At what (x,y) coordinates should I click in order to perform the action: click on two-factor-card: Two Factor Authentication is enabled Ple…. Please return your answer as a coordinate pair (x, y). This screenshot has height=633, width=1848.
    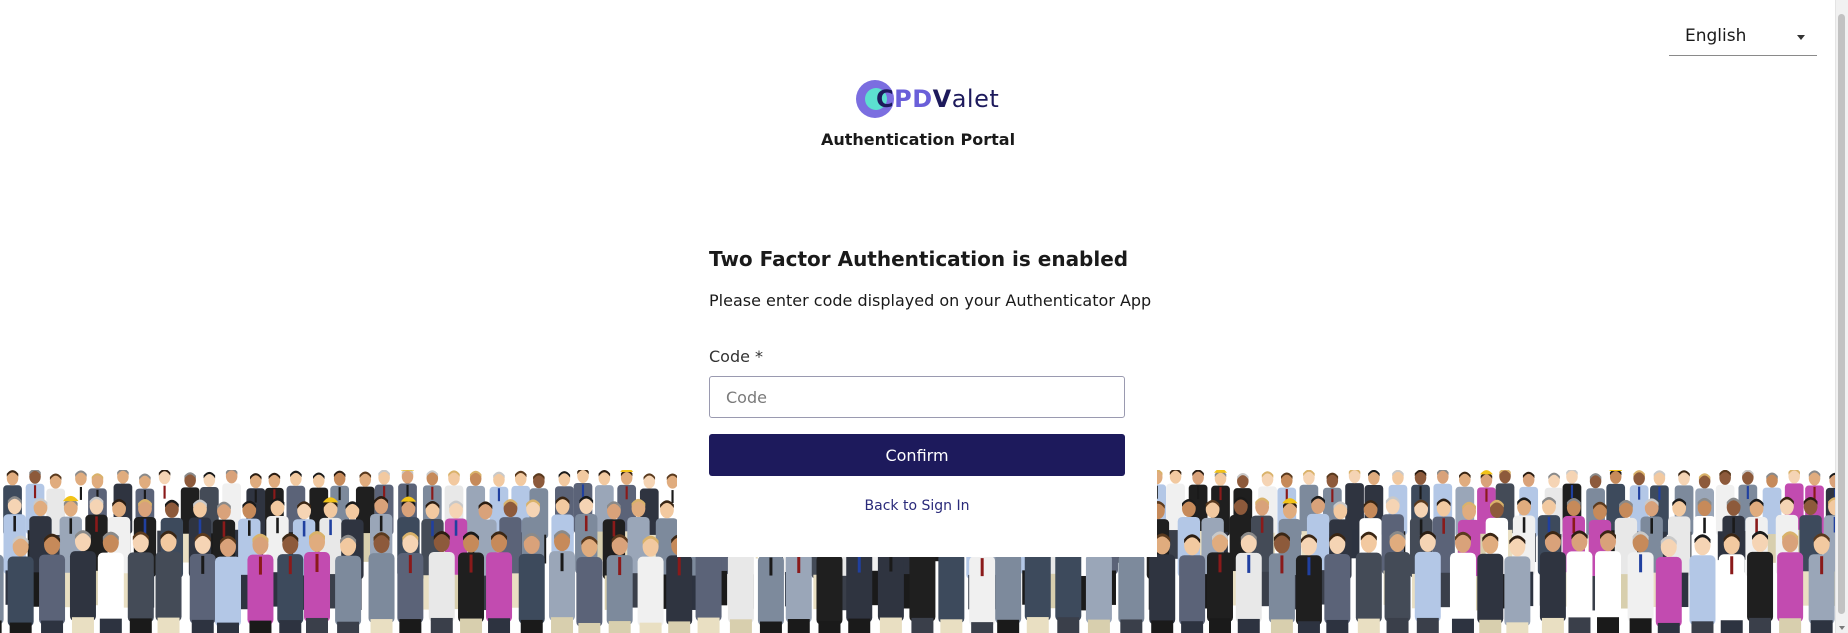
    Looking at the image, I should click on (917, 388).